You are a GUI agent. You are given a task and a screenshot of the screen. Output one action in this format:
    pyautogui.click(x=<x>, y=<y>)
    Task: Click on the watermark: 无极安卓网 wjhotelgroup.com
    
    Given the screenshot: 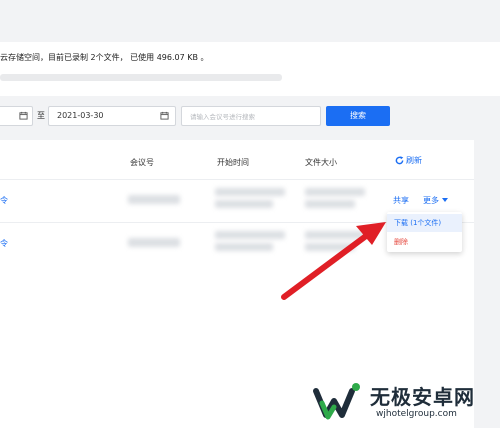 What is the action you would take?
    pyautogui.click(x=406, y=402)
    